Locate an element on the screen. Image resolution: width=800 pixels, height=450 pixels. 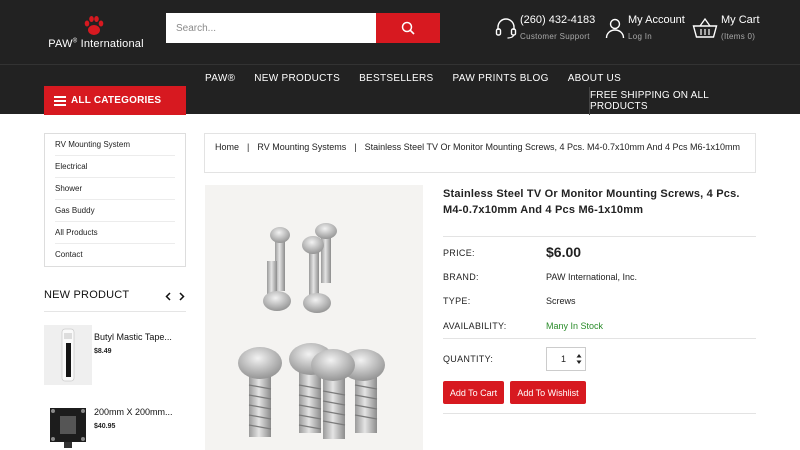
headset-icon is located at coordinates (506, 28).